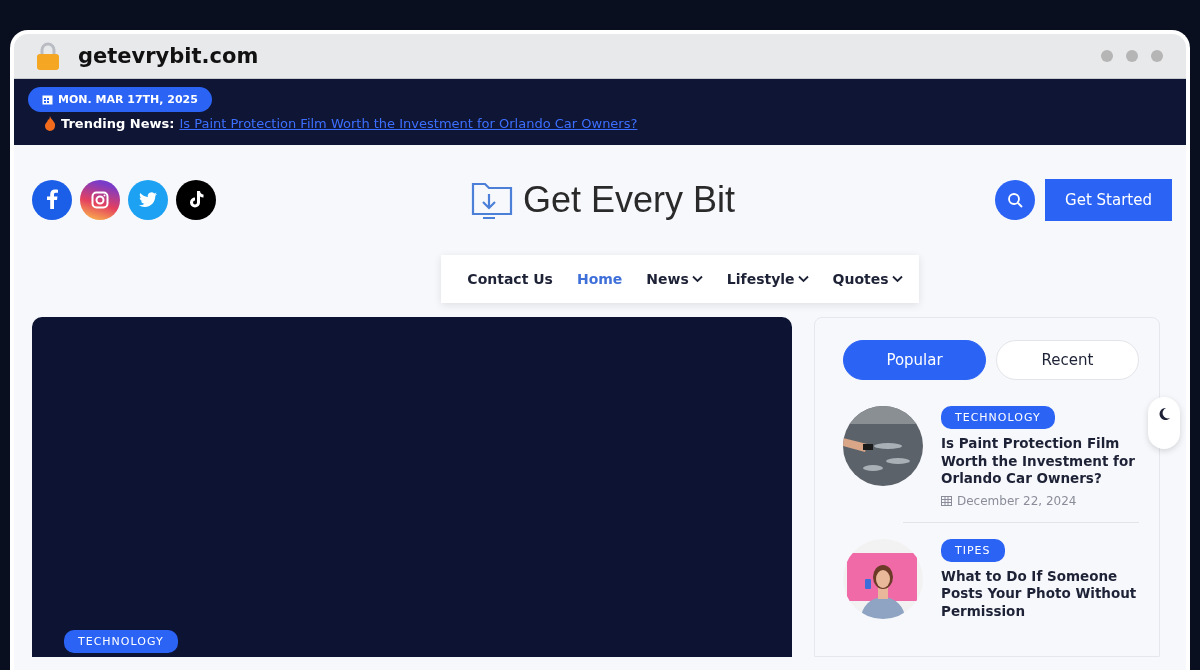  Describe the element at coordinates (767, 279) in the screenshot. I see `nav-item: Lifestyle` at that location.